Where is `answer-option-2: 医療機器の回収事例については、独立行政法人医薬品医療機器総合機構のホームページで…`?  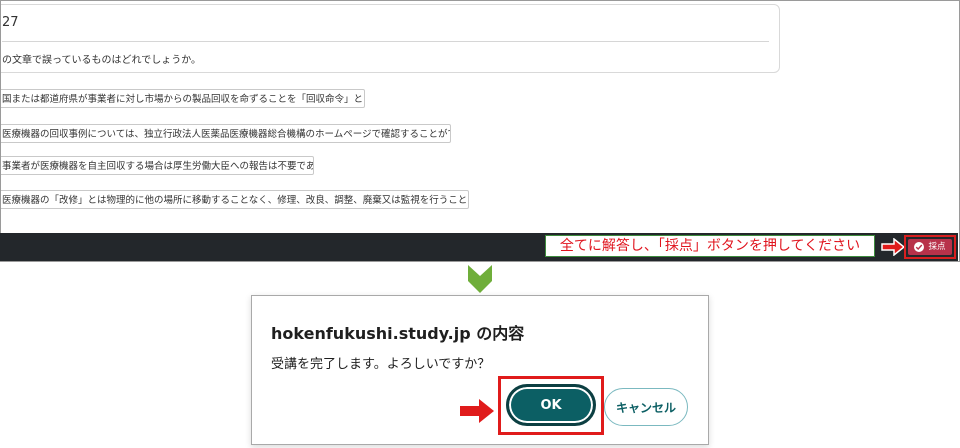
answer-option-2: 医療機器の回収事例については、独立行政法人医薬品医療機器総合機構のホームページで… is located at coordinates (226, 133).